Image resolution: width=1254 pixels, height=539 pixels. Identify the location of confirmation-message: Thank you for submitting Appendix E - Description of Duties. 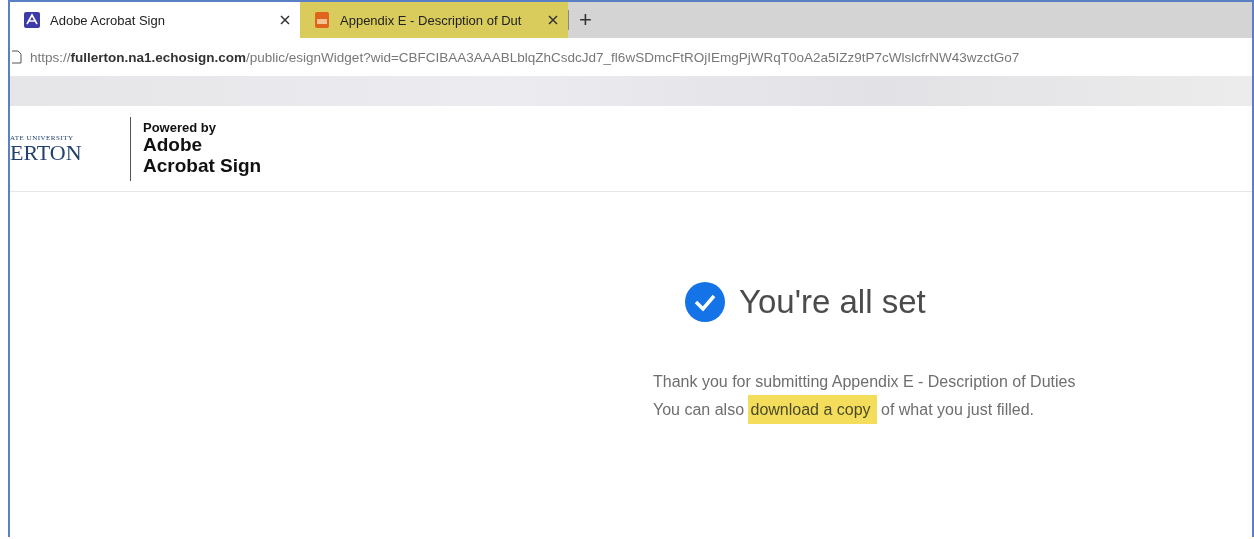
(864, 382).